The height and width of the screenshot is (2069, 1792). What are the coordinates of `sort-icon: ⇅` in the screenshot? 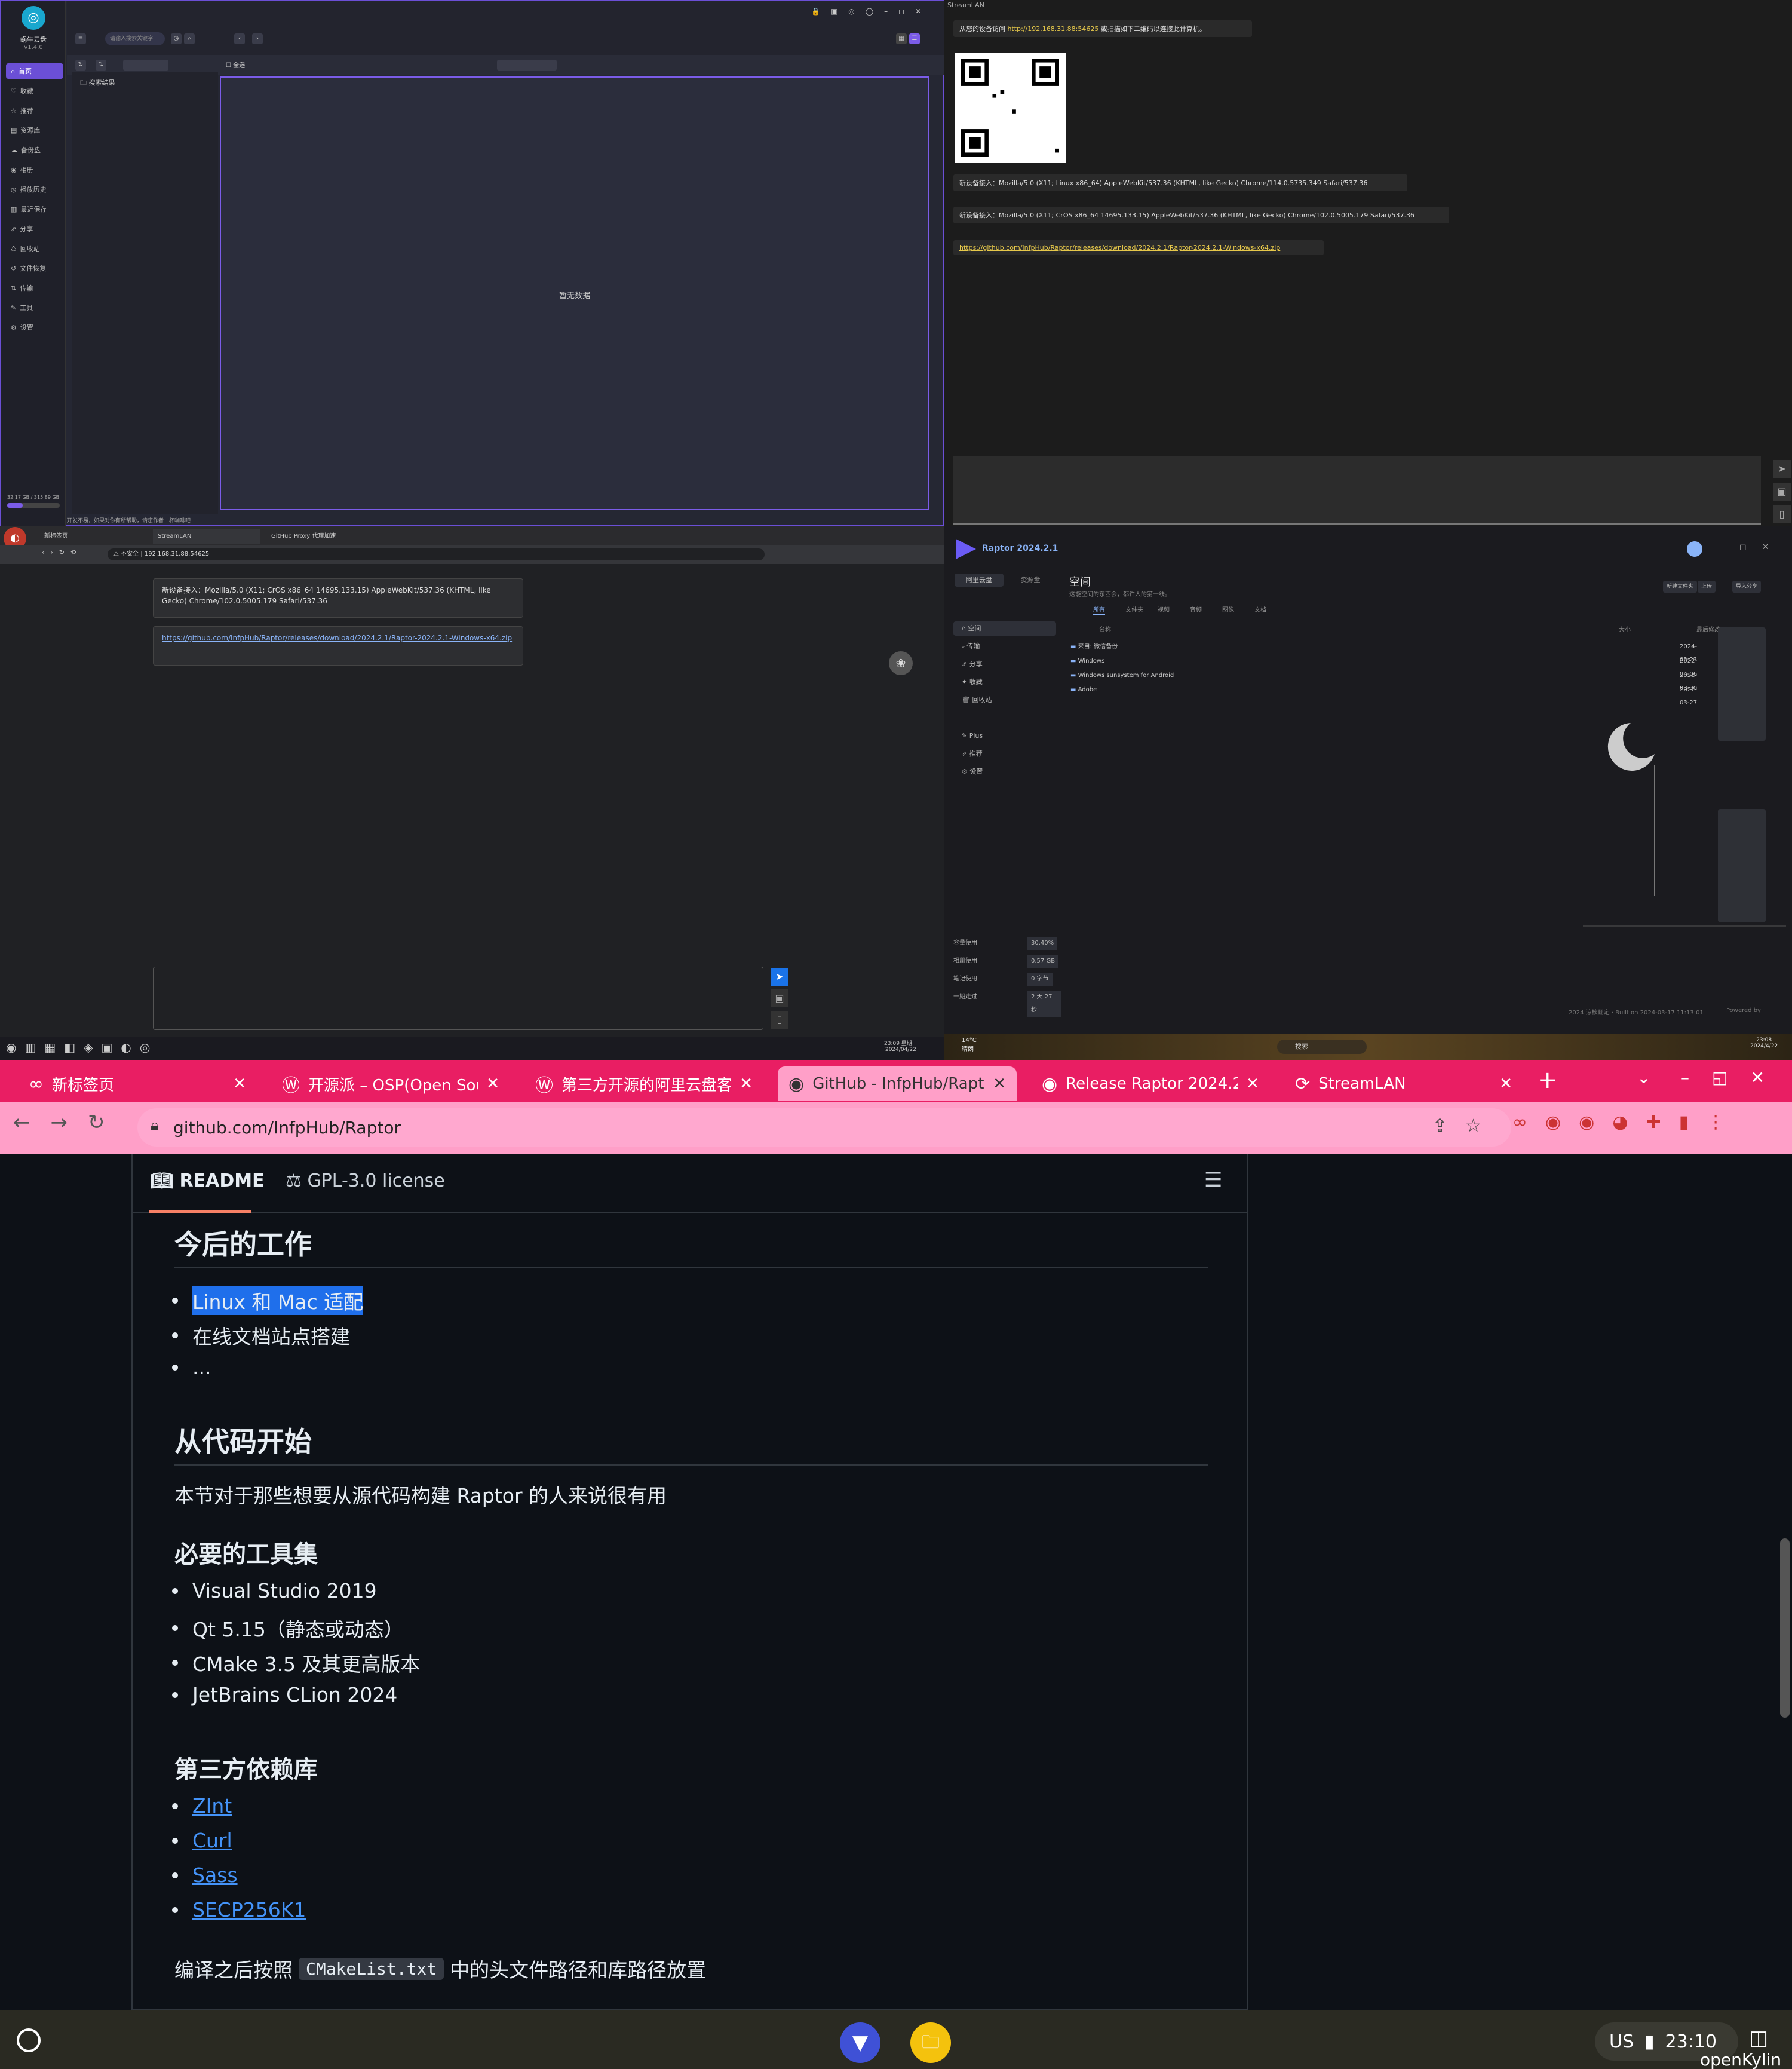 It's located at (101, 65).